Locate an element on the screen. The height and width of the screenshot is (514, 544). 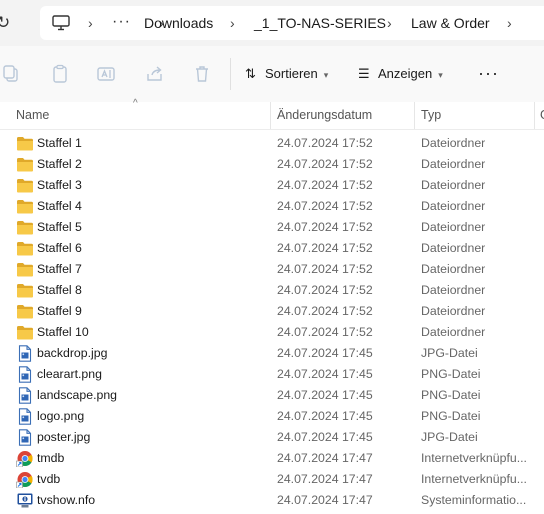
sort-button: ⇅ Sortieren ▾ is located at coordinates (286, 74).